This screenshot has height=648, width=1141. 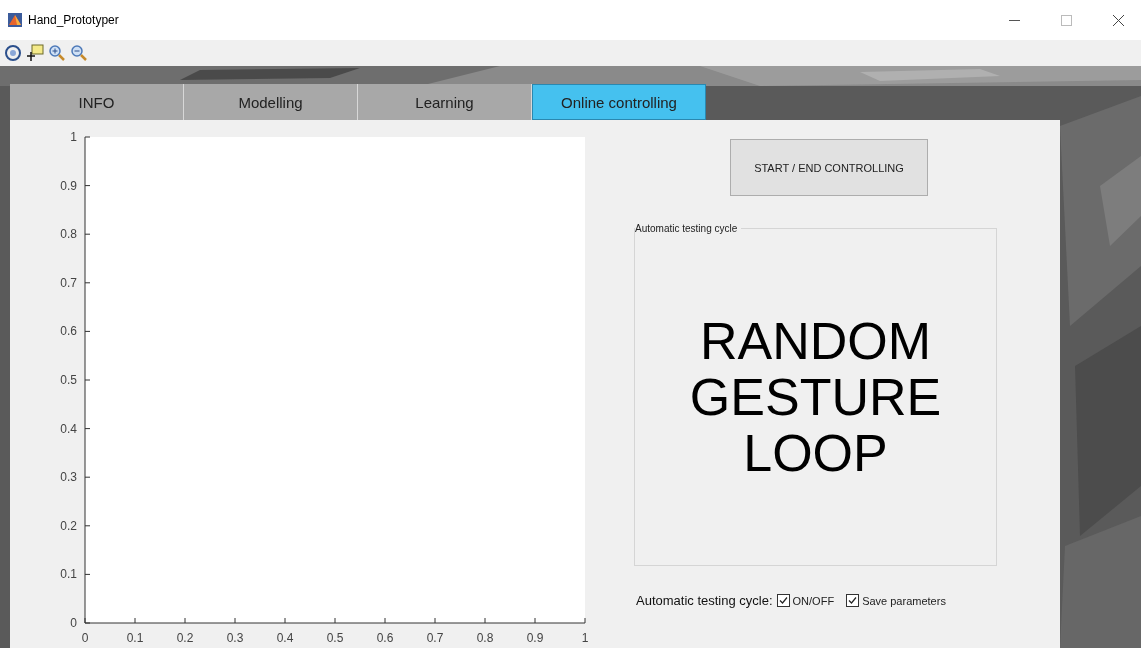 What do you see at coordinates (445, 102) in the screenshot?
I see `tab: Learning` at bounding box center [445, 102].